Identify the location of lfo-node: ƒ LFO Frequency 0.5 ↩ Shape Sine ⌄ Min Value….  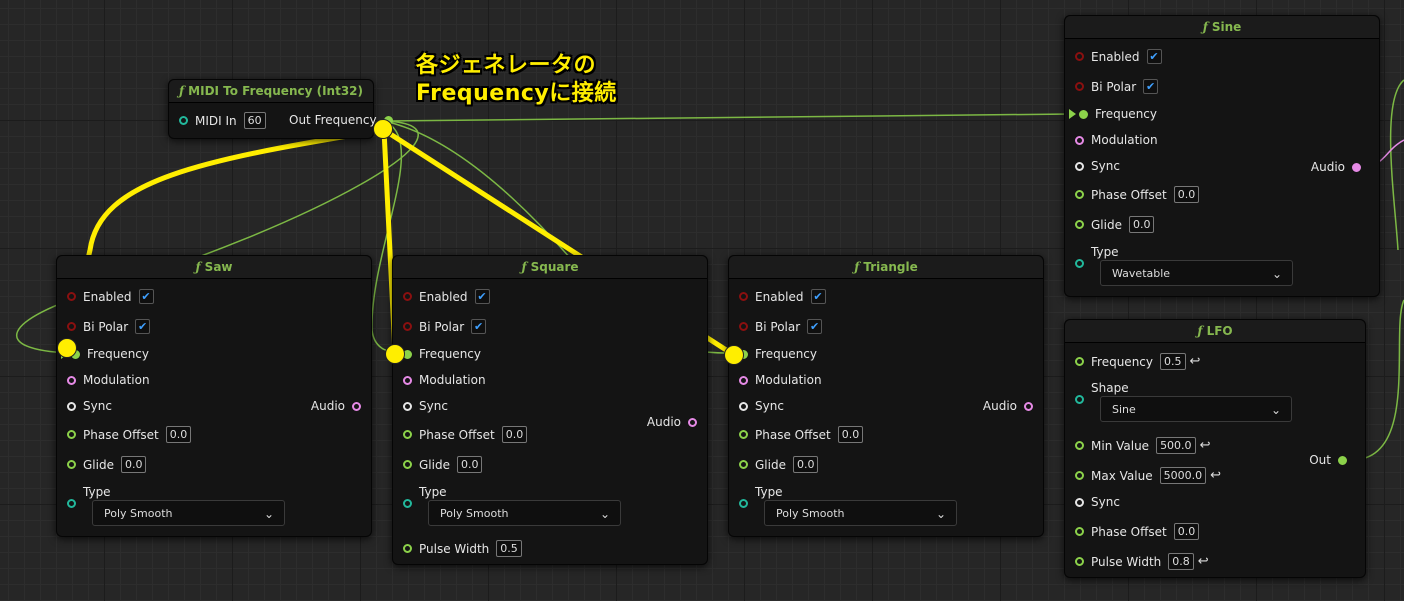
(1215, 448).